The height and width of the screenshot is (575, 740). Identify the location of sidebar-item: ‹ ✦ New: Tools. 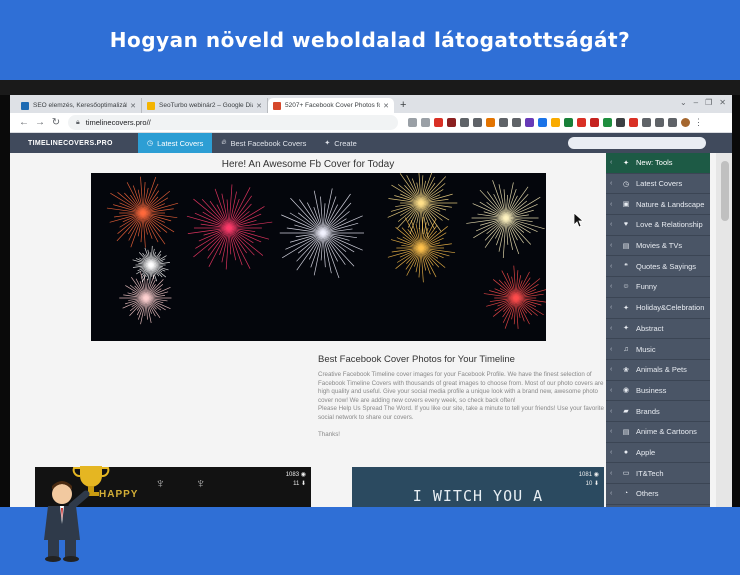
(658, 163).